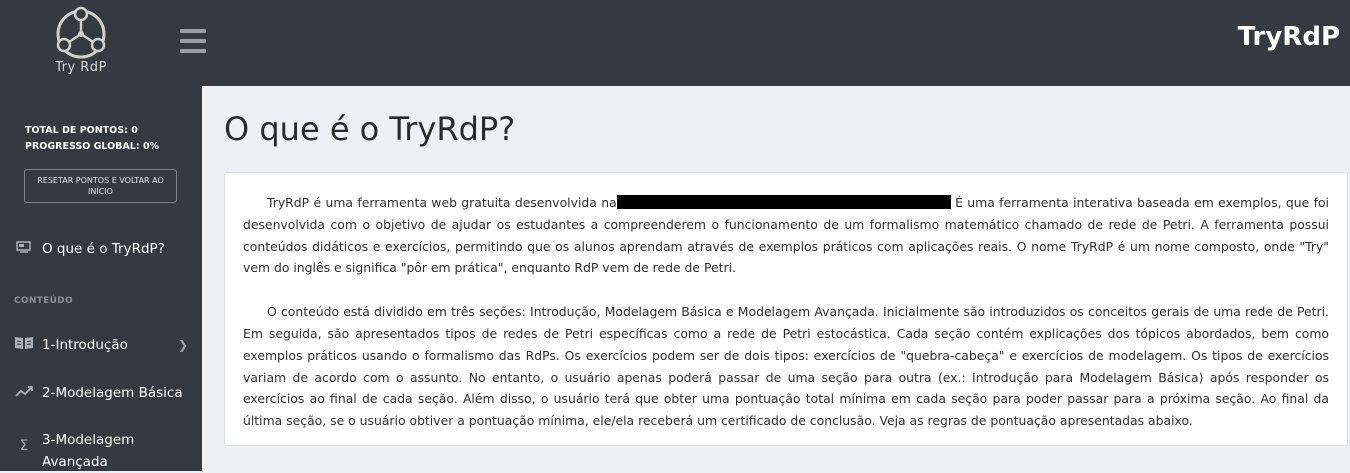 This screenshot has width=1350, height=473. I want to click on redacted-block, so click(783, 202).